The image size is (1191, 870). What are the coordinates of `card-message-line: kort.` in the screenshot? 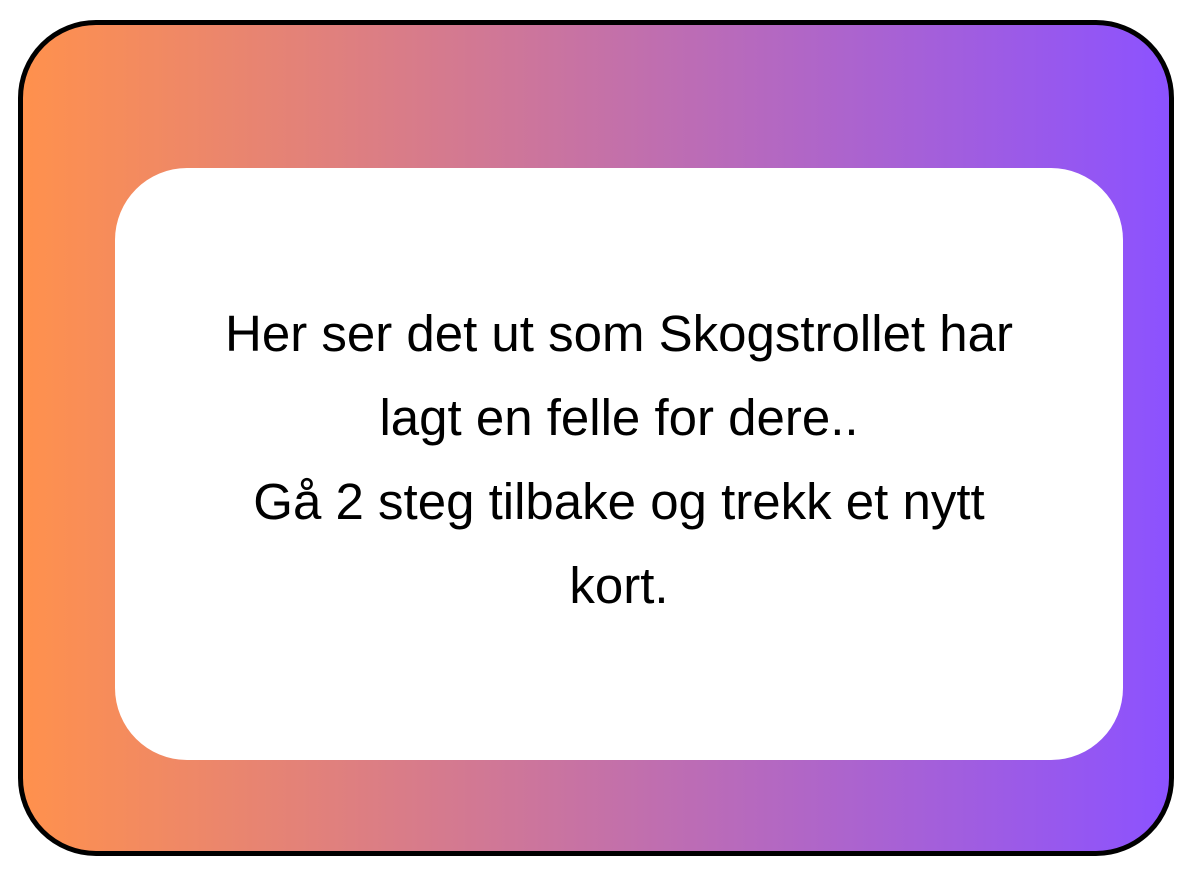 It's located at (619, 585).